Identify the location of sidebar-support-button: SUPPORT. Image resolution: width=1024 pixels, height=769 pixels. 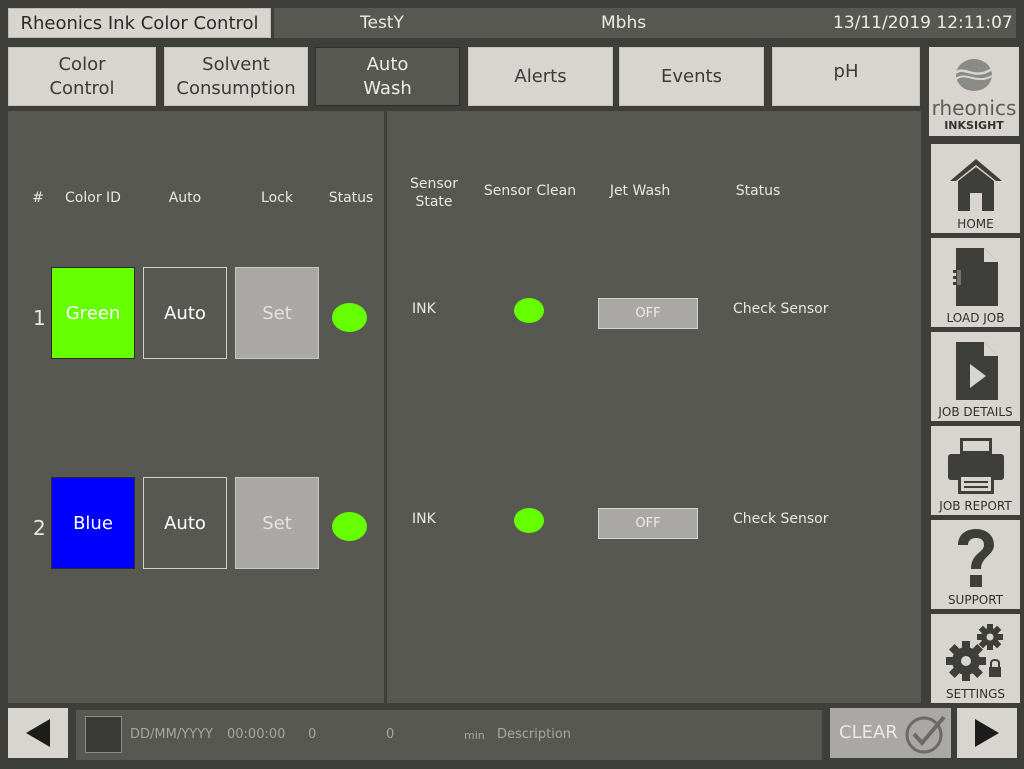
(975, 564).